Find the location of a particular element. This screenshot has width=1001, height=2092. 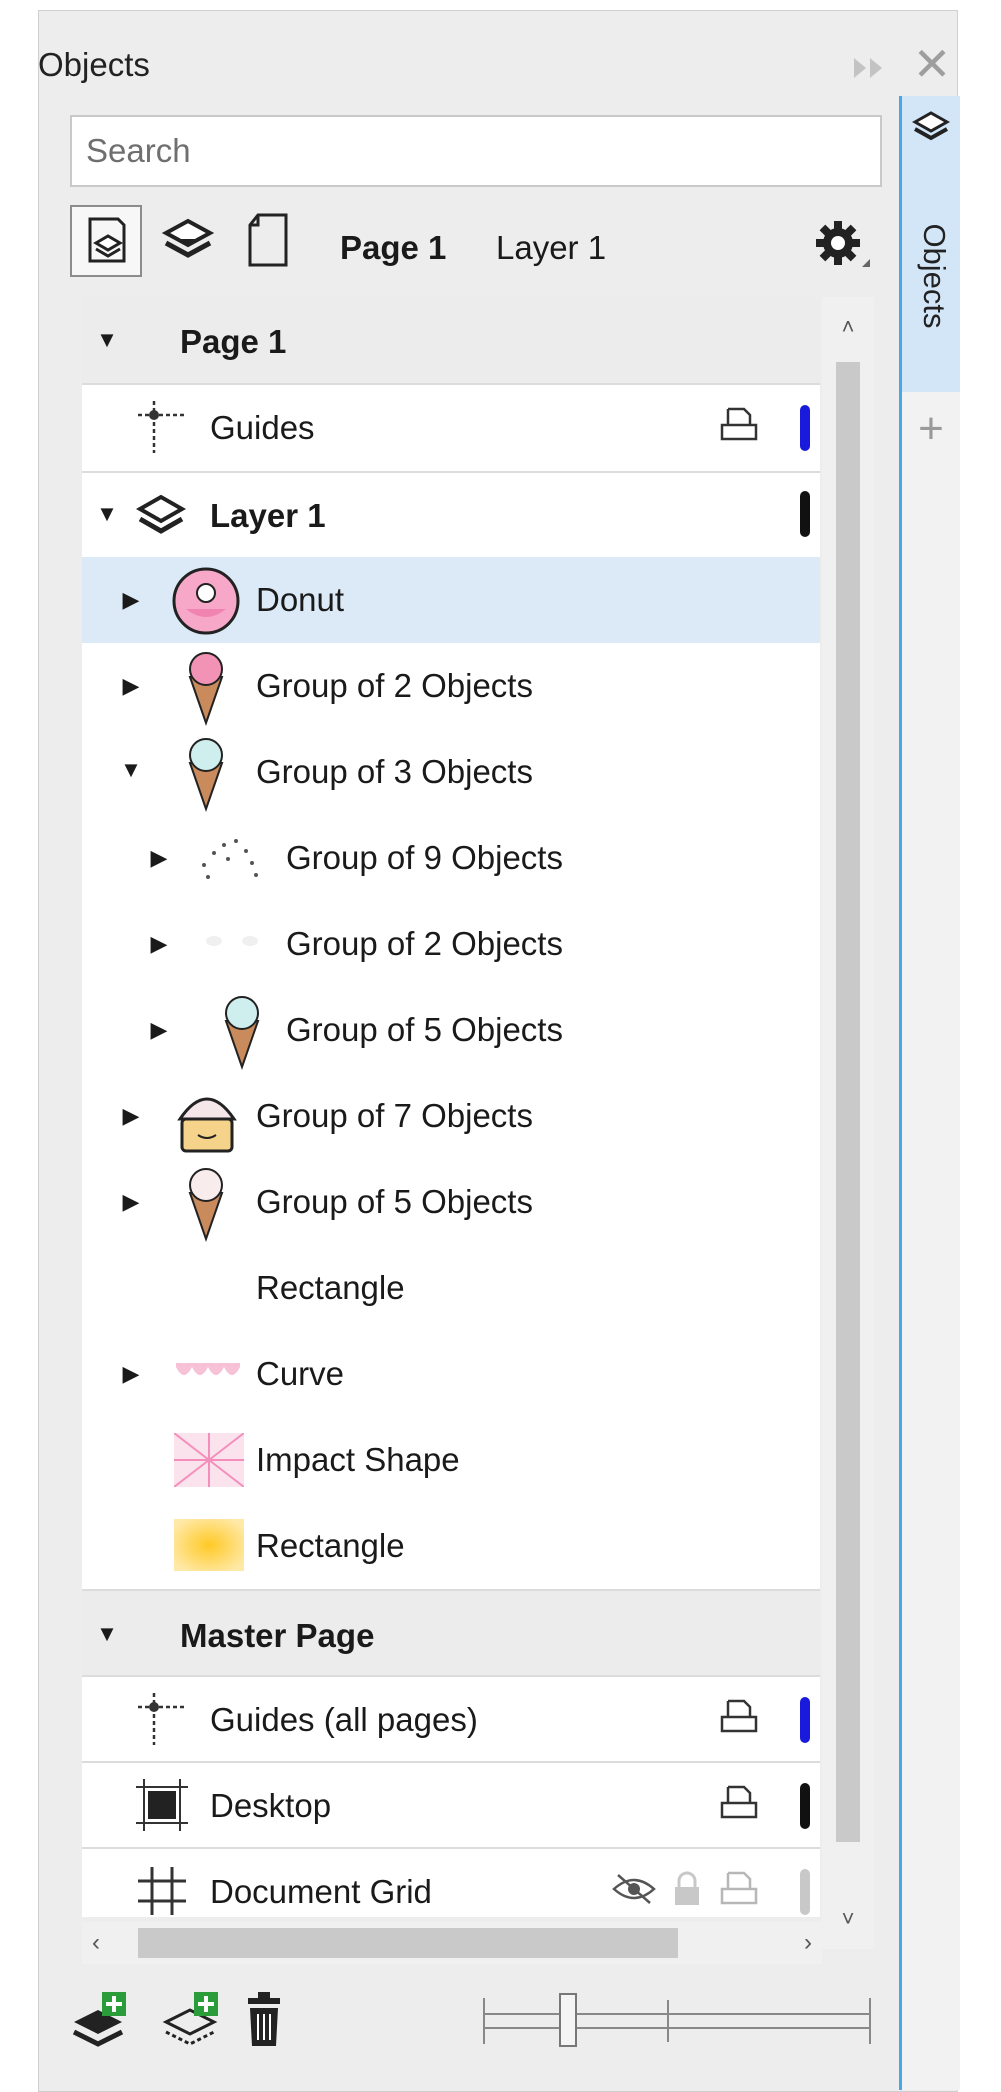

master-header-label: Master Page is located at coordinates (277, 1635).